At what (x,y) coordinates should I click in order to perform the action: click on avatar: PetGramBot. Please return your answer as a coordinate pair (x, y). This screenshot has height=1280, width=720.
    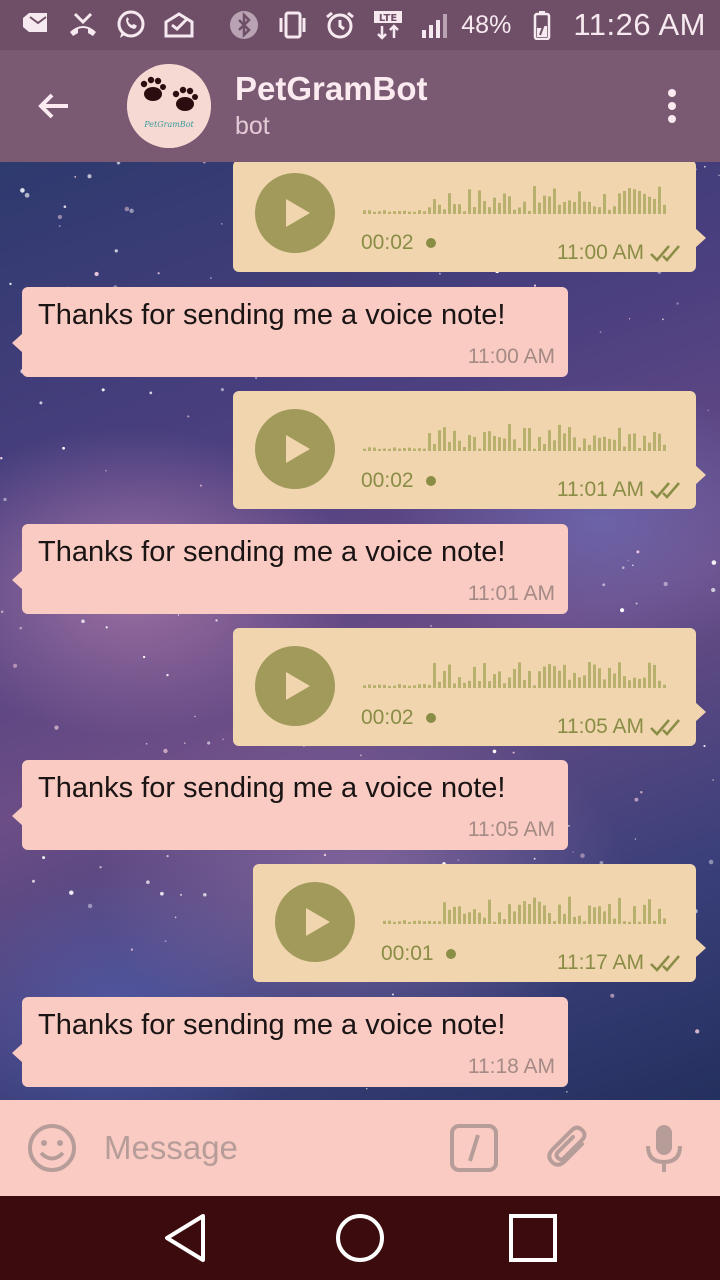
    Looking at the image, I should click on (169, 106).